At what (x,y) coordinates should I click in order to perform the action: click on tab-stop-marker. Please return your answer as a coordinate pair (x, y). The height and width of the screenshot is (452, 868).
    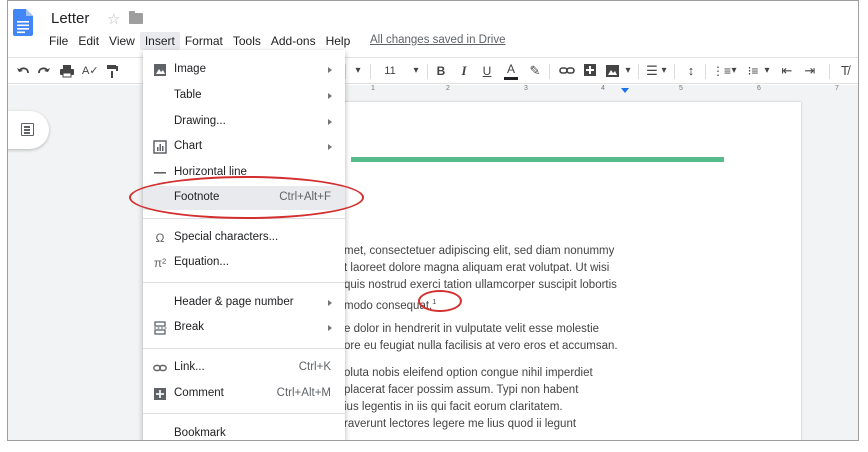
    Looking at the image, I should click on (625, 90).